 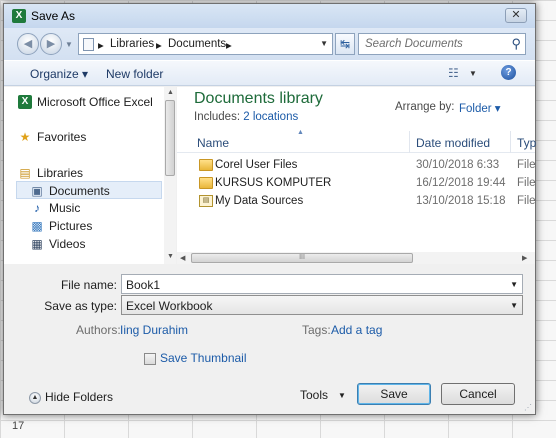 I want to click on search-input: Search Documents ⚲, so click(x=442, y=44).